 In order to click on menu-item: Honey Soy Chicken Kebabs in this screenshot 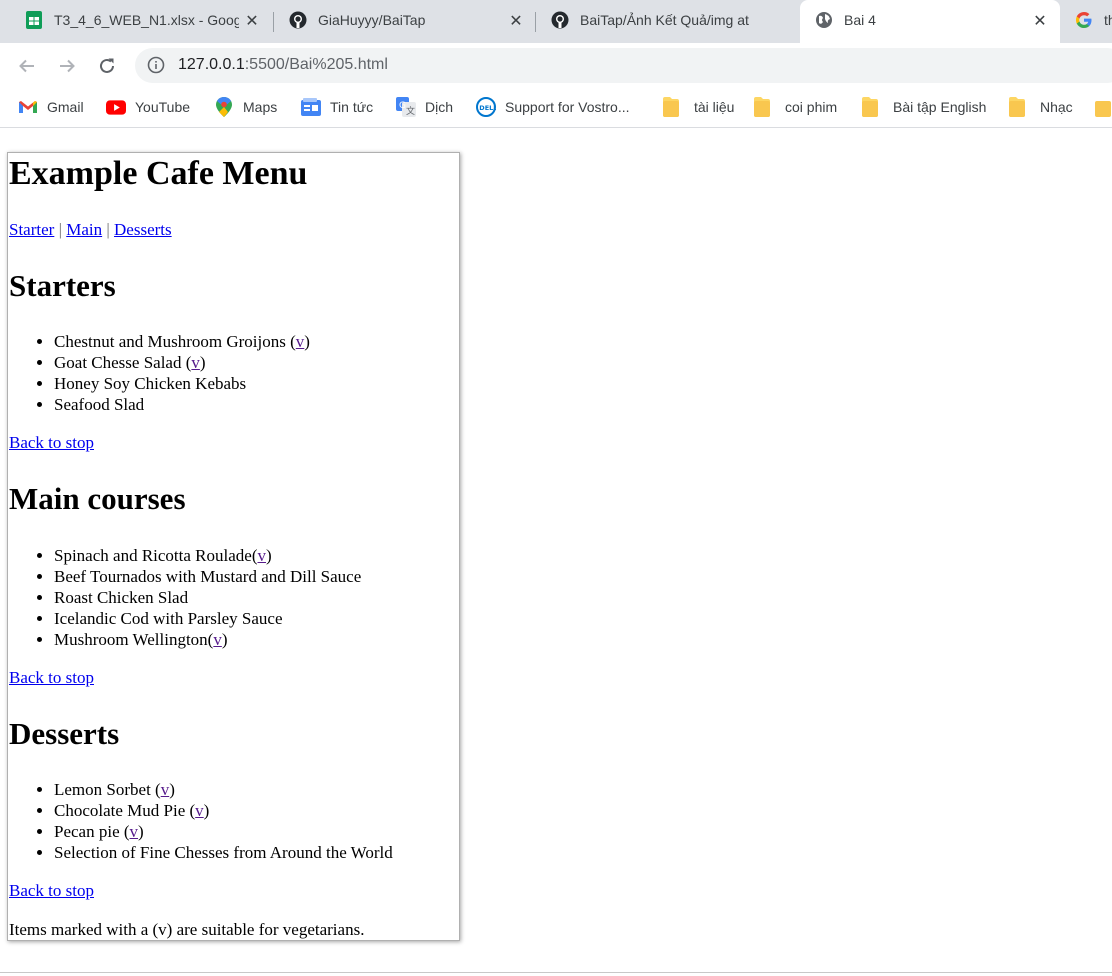, I will do `click(182, 383)`.